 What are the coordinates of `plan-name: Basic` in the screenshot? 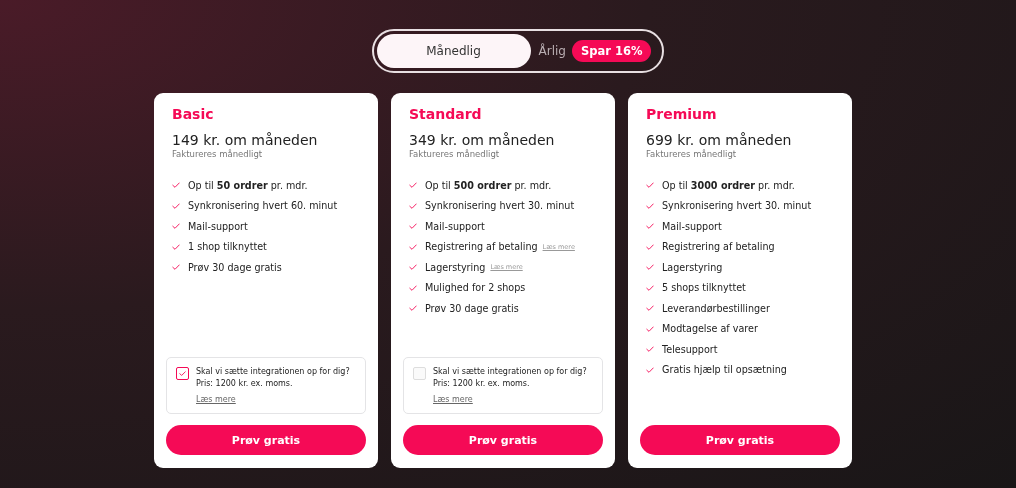 It's located at (193, 114).